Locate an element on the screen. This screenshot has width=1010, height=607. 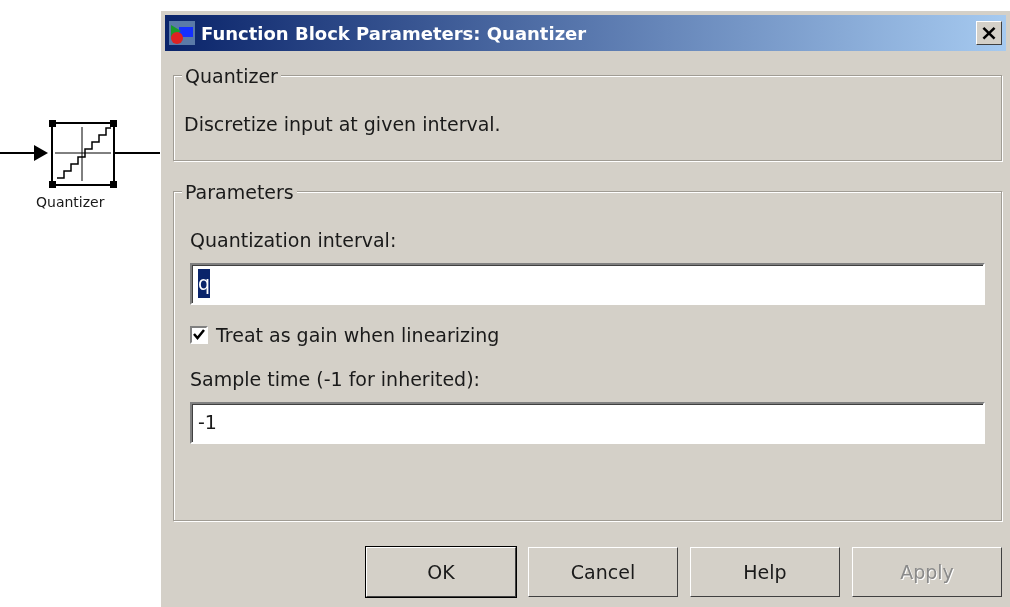
description-text: Discretize input at given interval. is located at coordinates (342, 124).